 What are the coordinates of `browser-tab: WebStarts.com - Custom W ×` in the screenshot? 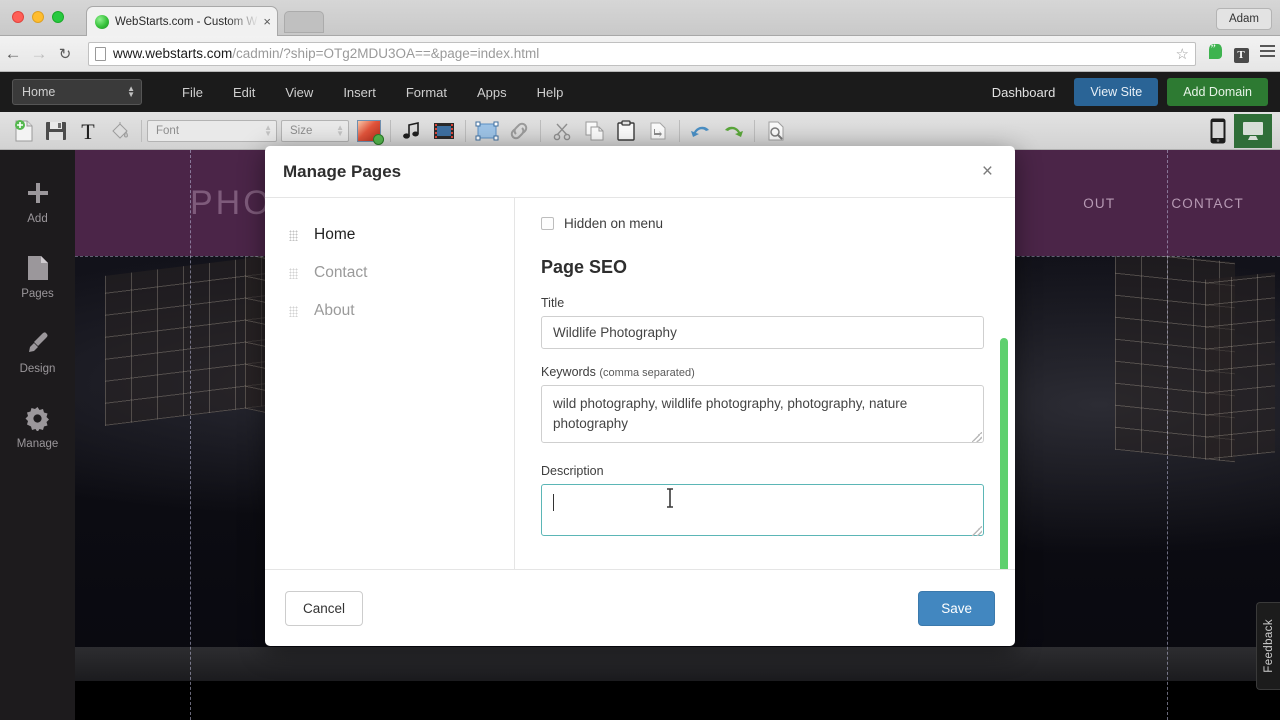 It's located at (182, 21).